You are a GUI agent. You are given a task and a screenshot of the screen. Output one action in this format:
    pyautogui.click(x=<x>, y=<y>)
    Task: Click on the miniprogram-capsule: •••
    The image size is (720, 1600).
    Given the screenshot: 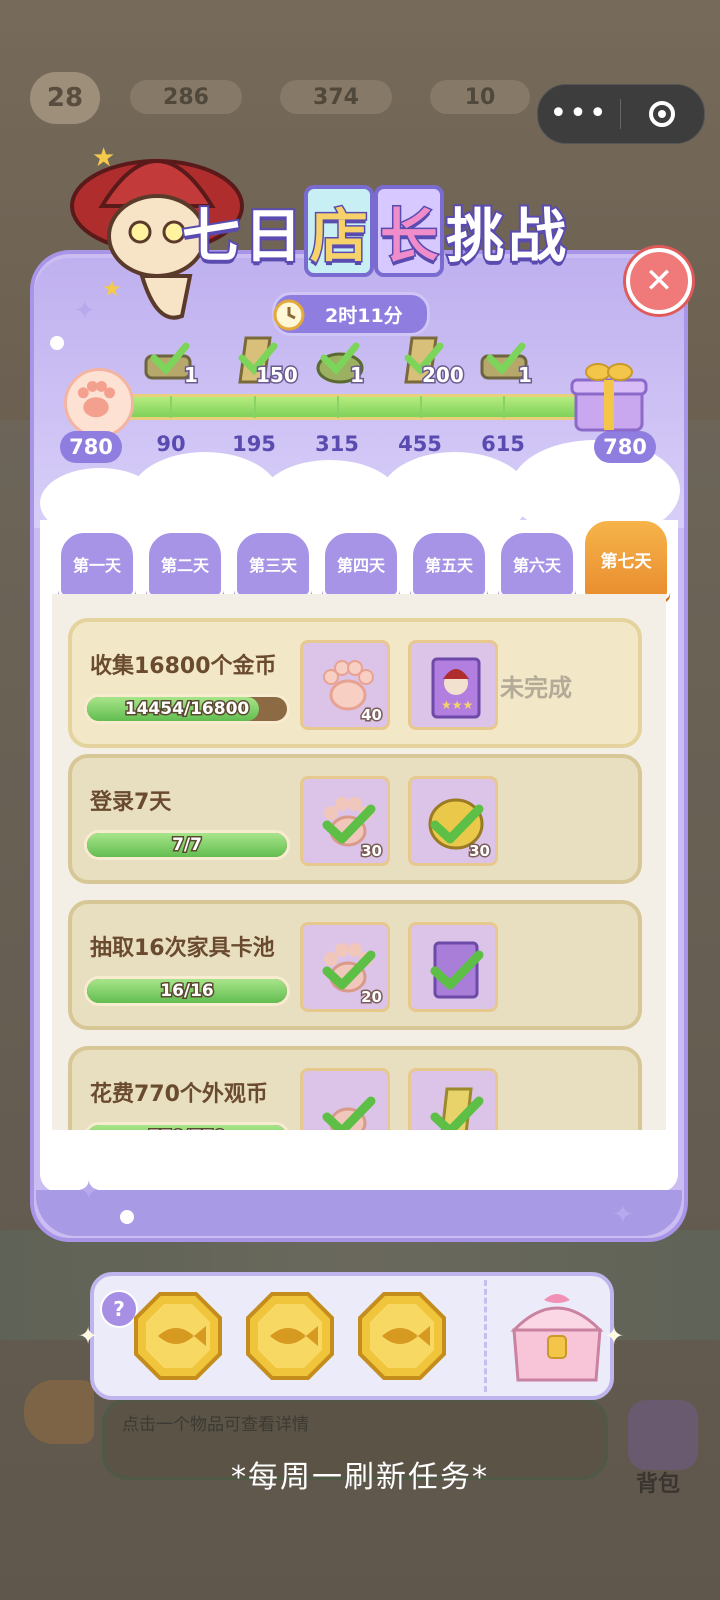 What is the action you would take?
    pyautogui.click(x=621, y=114)
    